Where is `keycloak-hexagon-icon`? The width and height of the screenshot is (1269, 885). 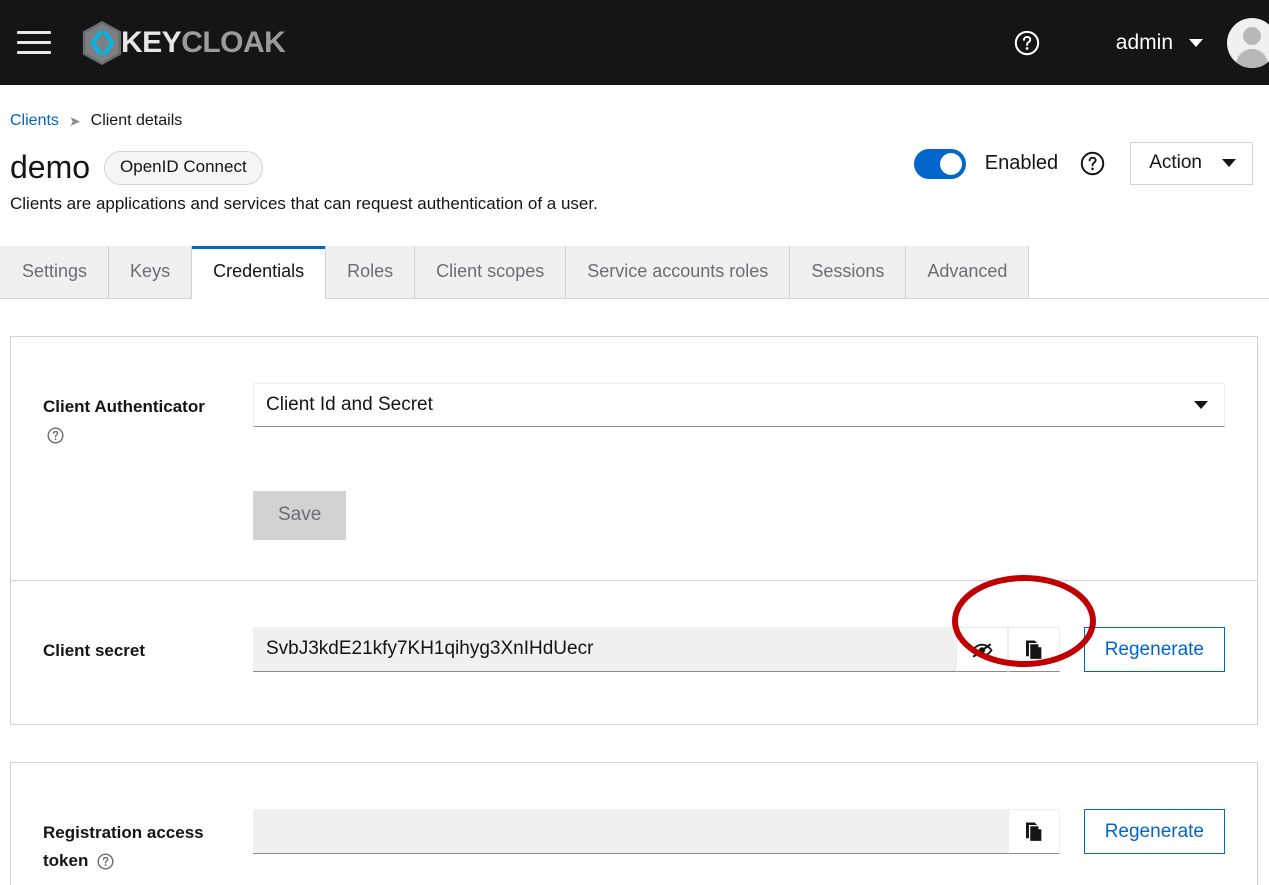
keycloak-hexagon-icon is located at coordinates (102, 42).